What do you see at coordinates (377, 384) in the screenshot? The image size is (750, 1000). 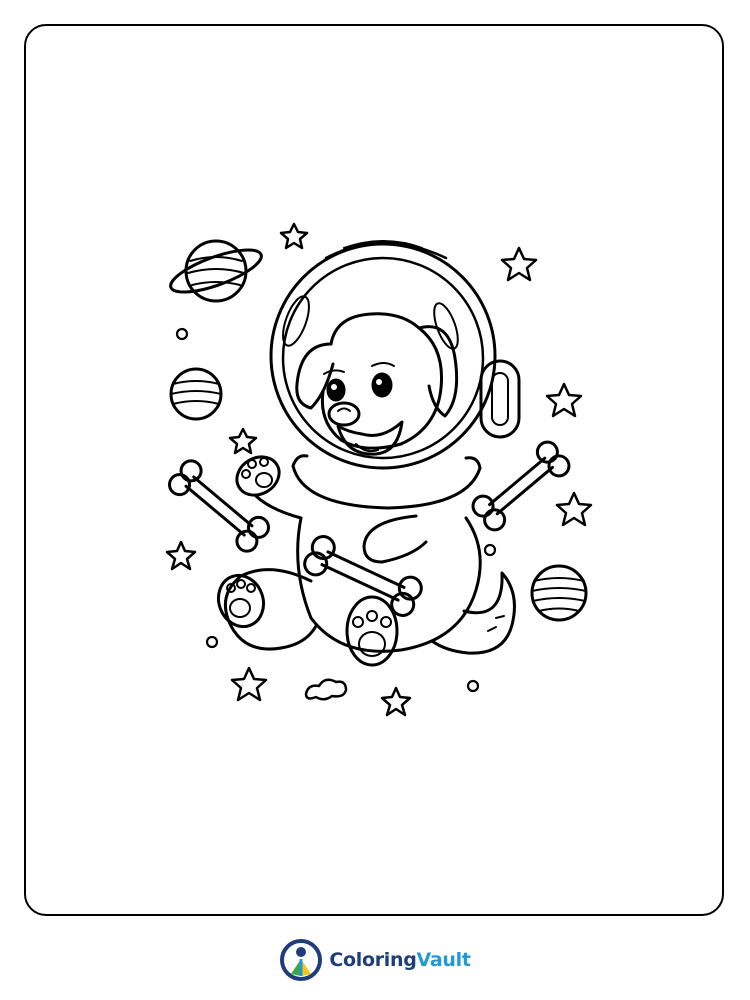 I see `dog-head` at bounding box center [377, 384].